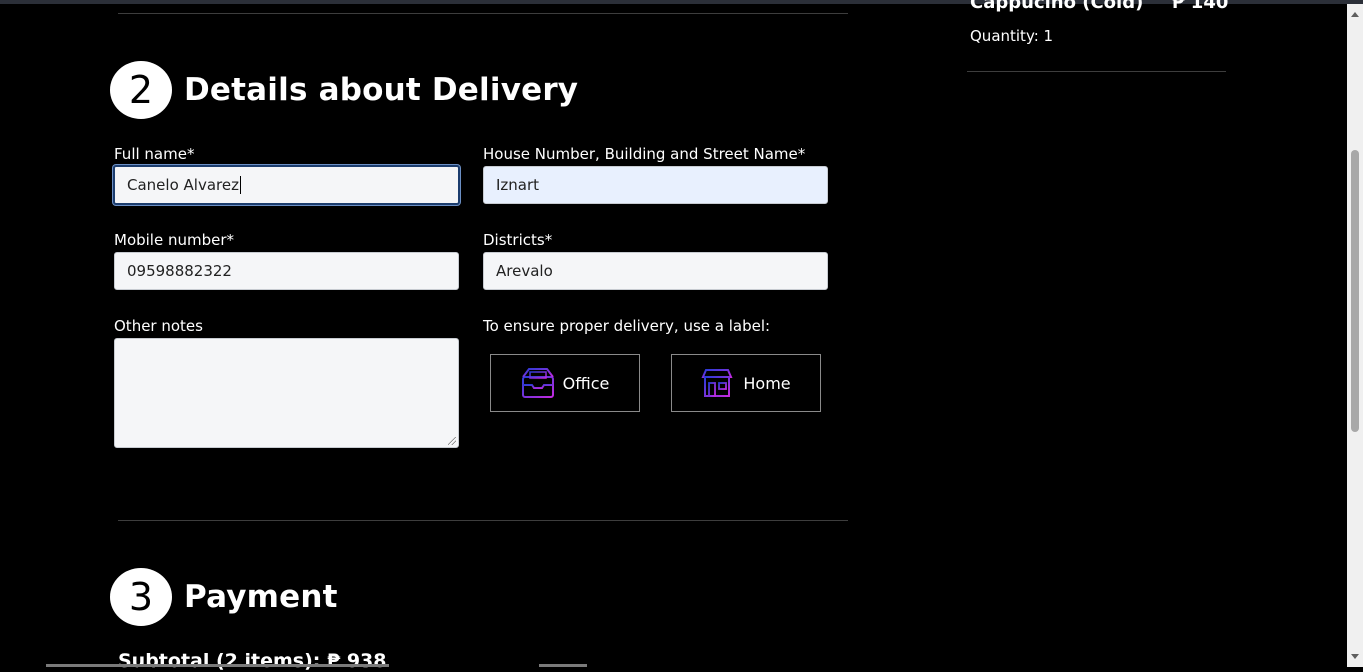 The image size is (1363, 672). I want to click on home-label-text: Home, so click(767, 383).